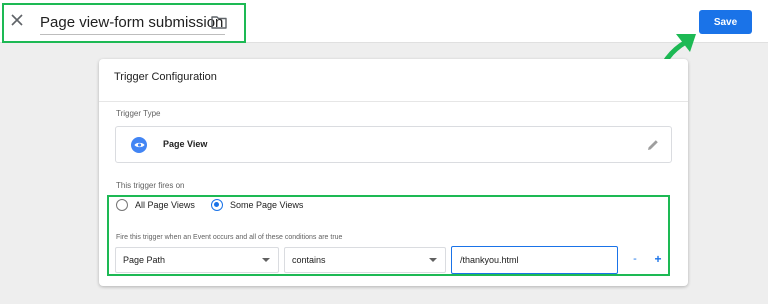 The image size is (768, 304). Describe the element at coordinates (150, 185) in the screenshot. I see `fires-on-label: This trigger fires on` at that location.